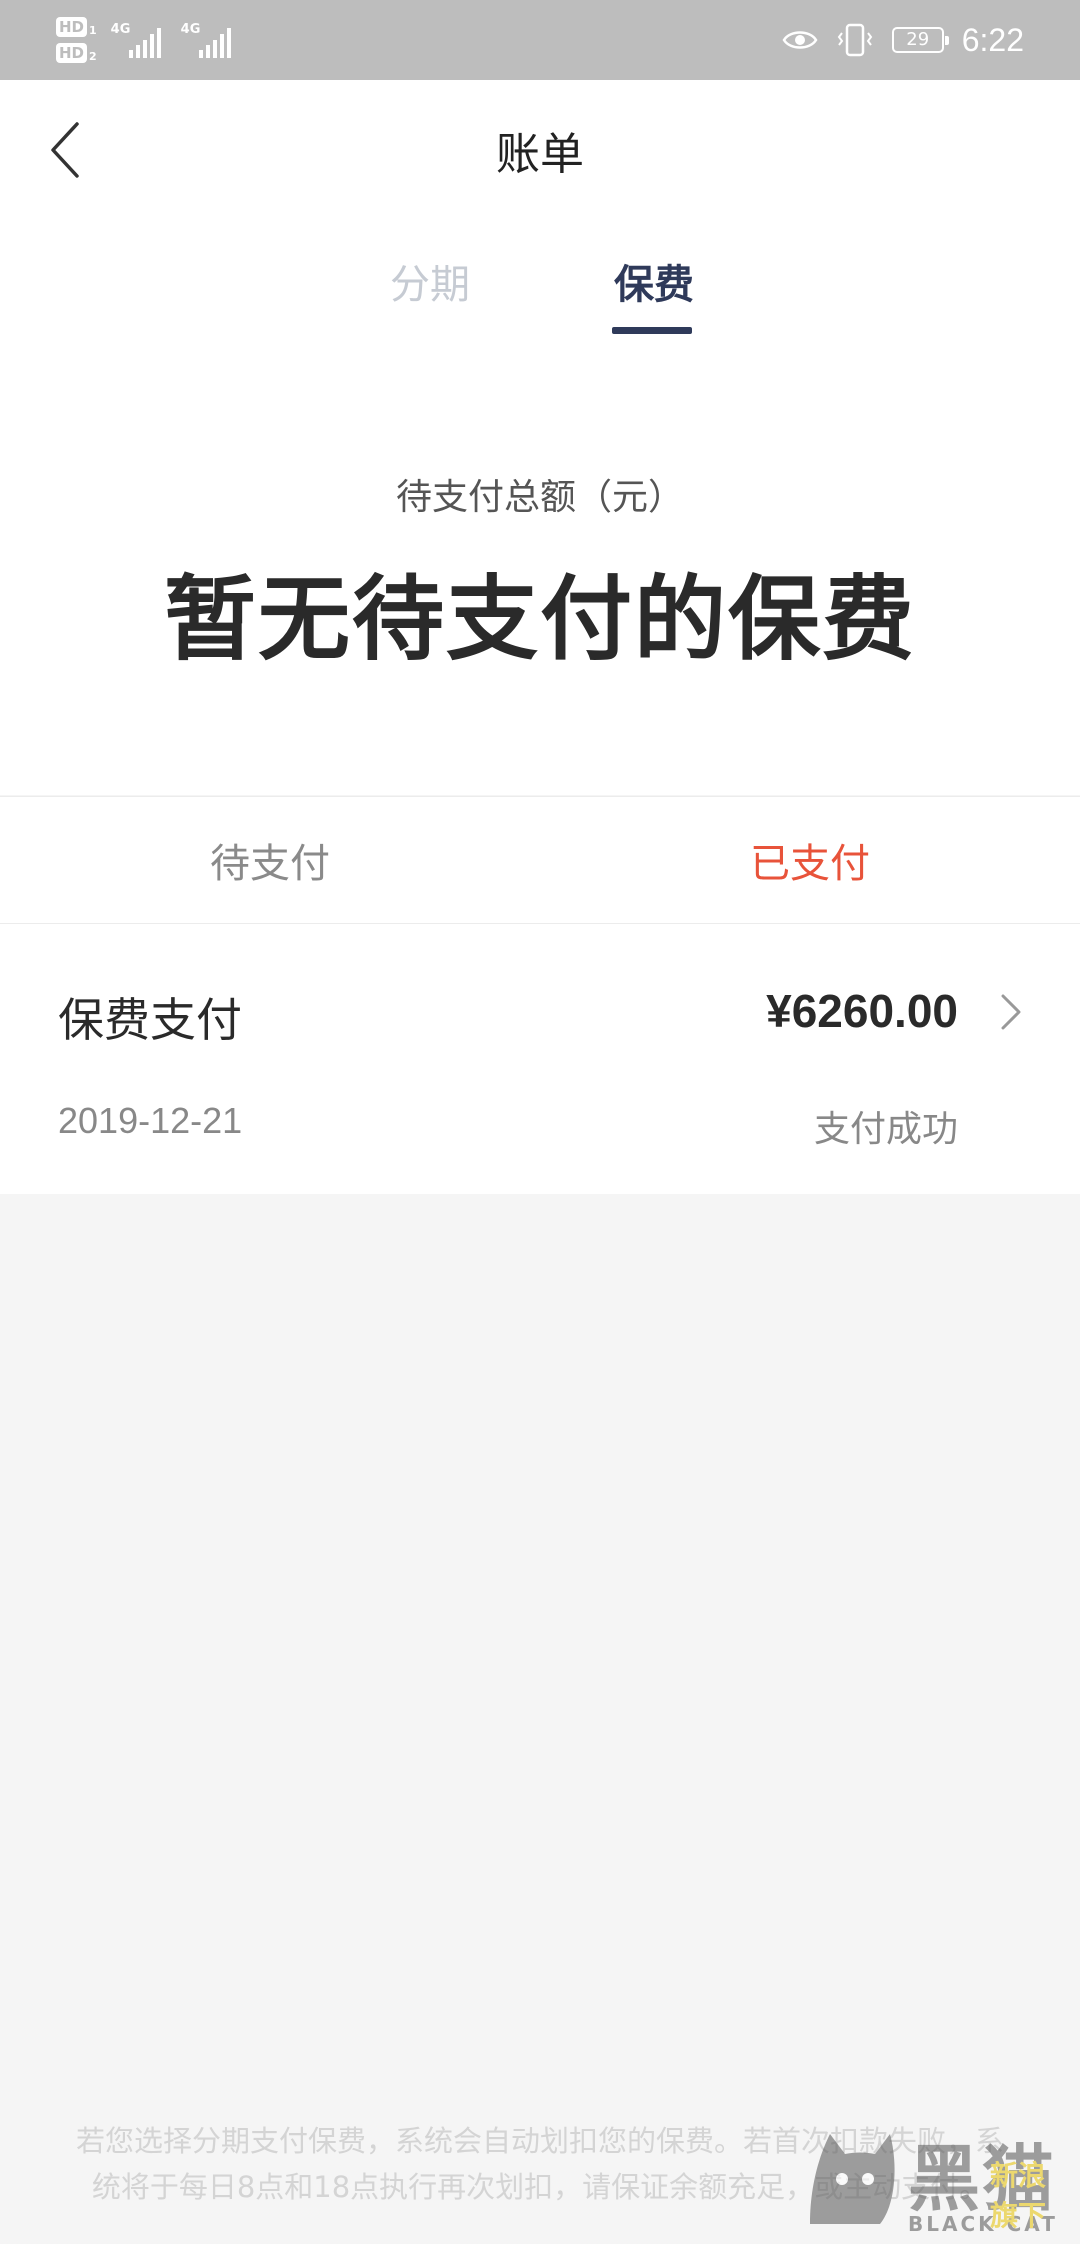  I want to click on status-bar: HD 1 HD 2 4G 4G 29 6:22, so click(540, 40).